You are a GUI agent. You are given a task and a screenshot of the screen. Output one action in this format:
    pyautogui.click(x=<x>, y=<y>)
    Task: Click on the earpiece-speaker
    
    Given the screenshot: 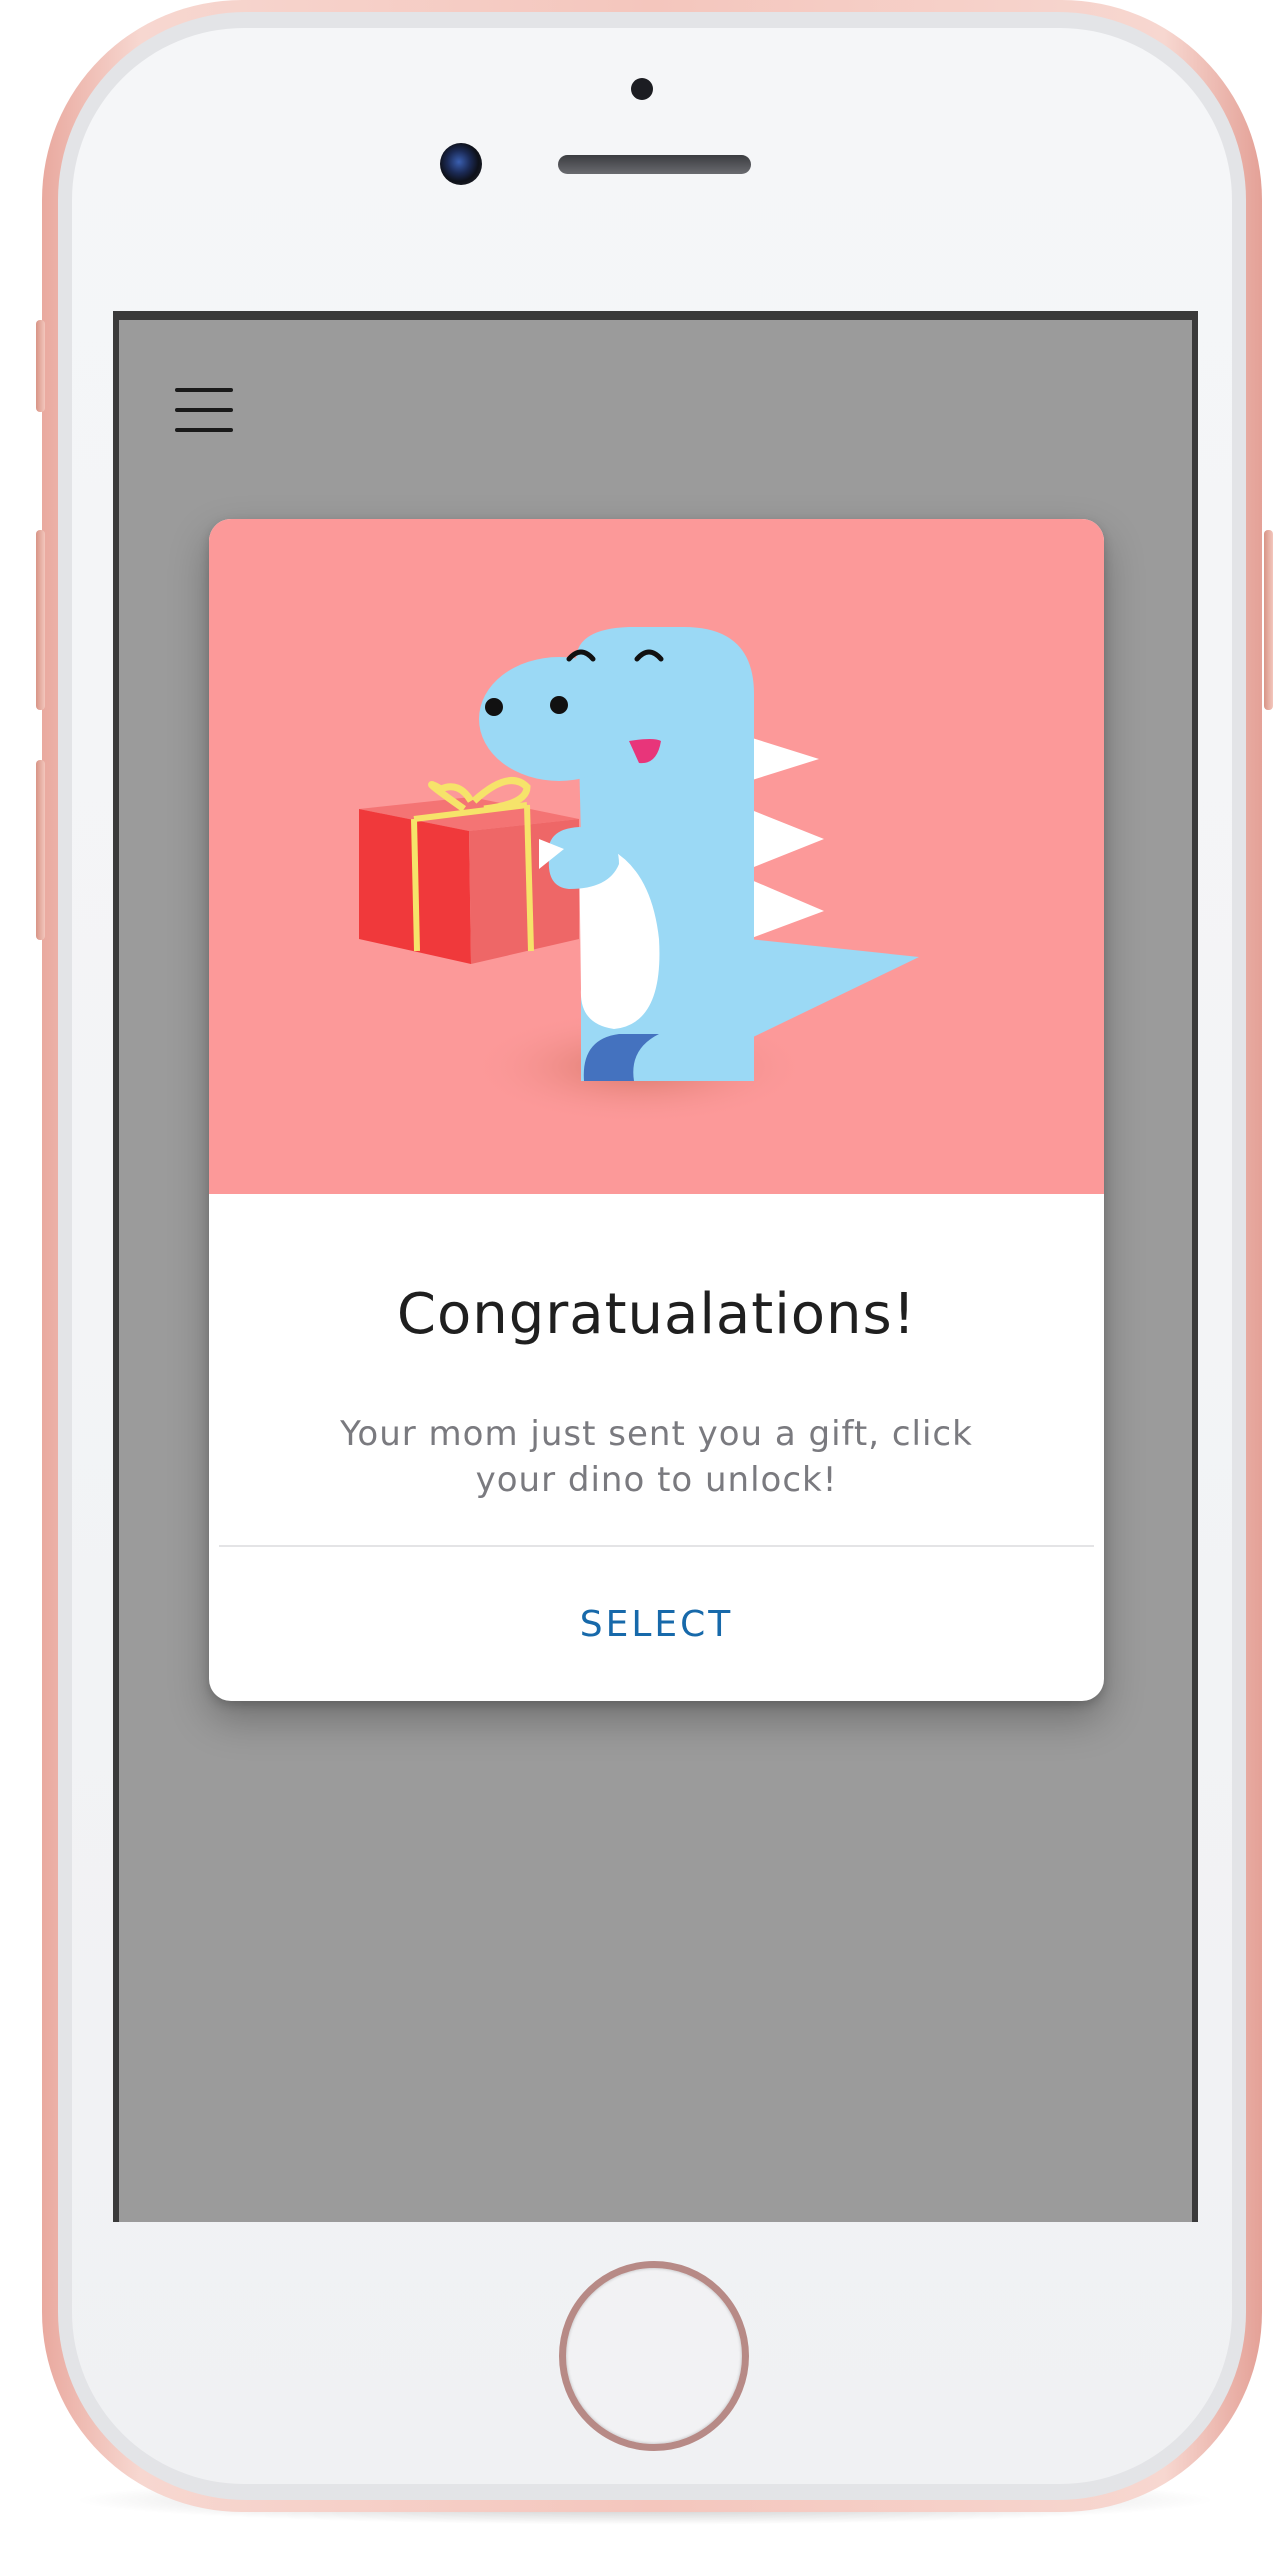 What is the action you would take?
    pyautogui.click(x=654, y=164)
    